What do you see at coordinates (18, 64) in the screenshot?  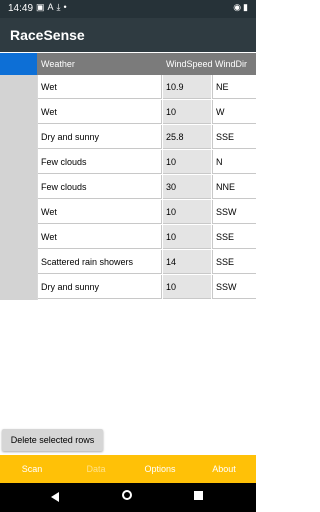 I see `select-all-header` at bounding box center [18, 64].